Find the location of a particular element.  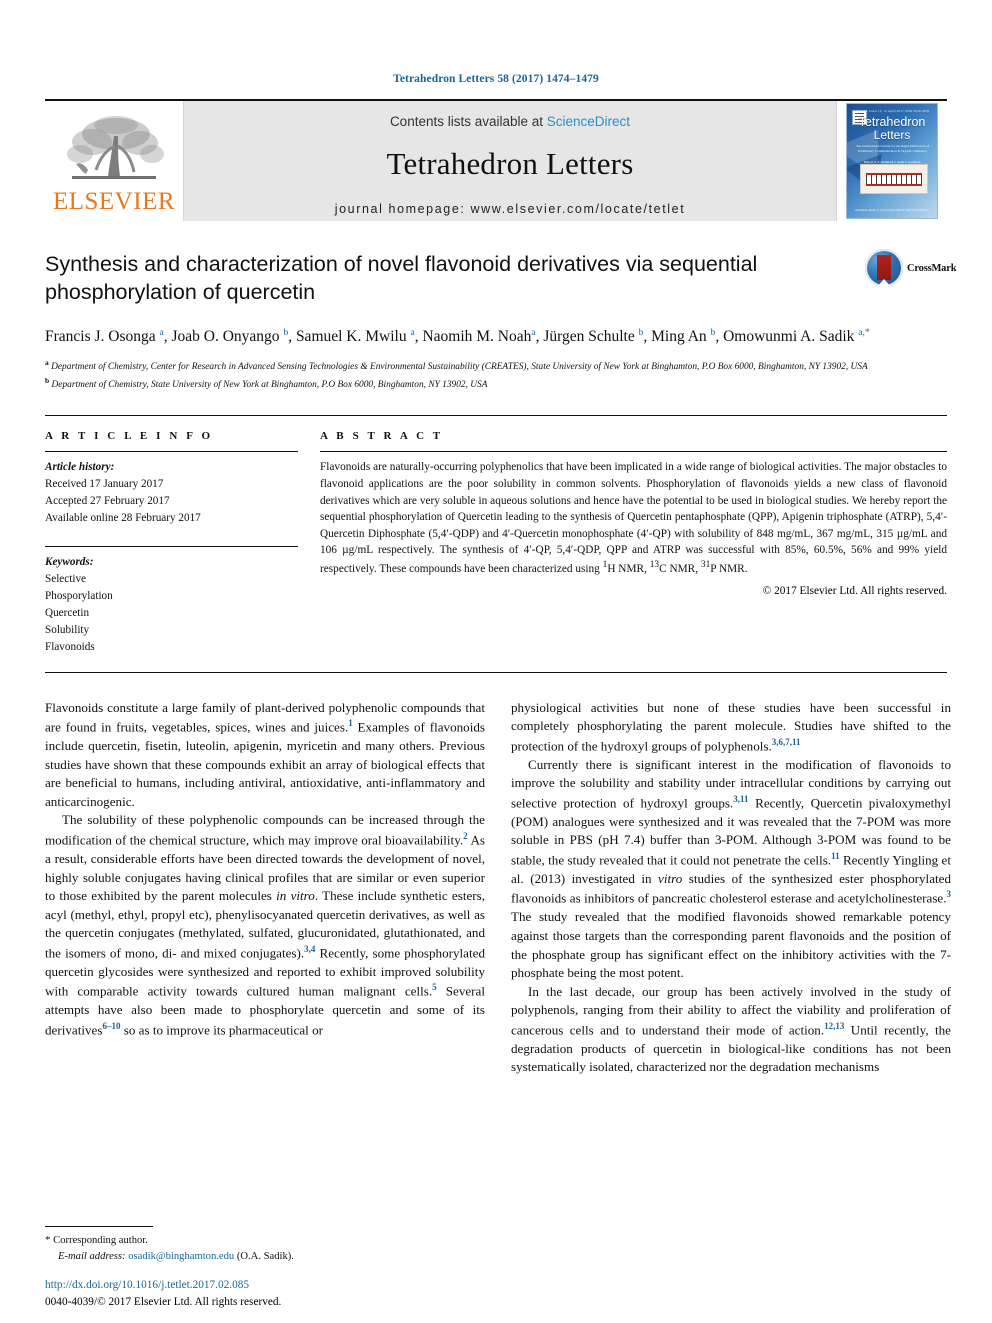

article-info-rule is located at coordinates (171, 452).